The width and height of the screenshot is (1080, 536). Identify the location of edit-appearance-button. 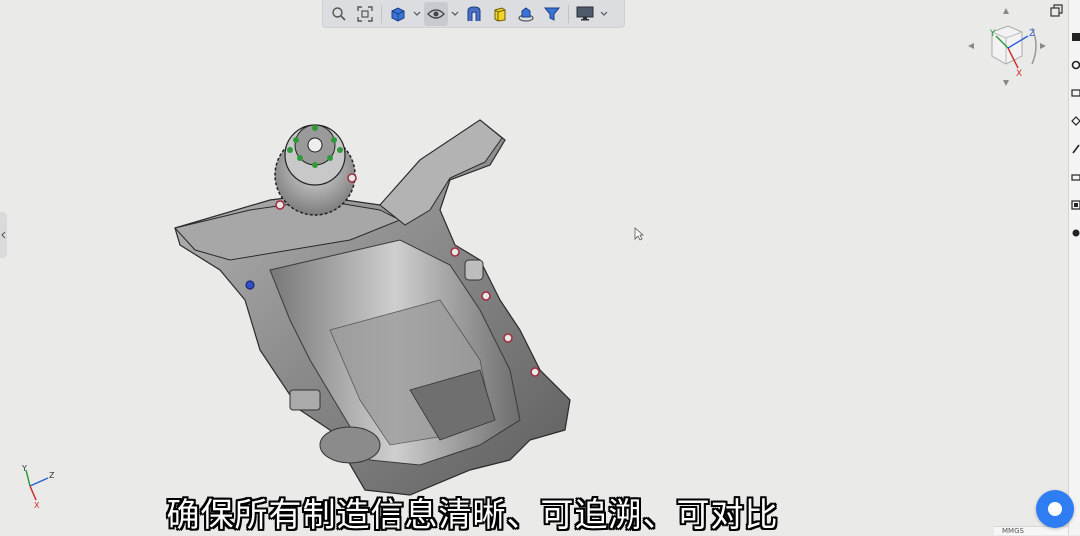
(500, 14).